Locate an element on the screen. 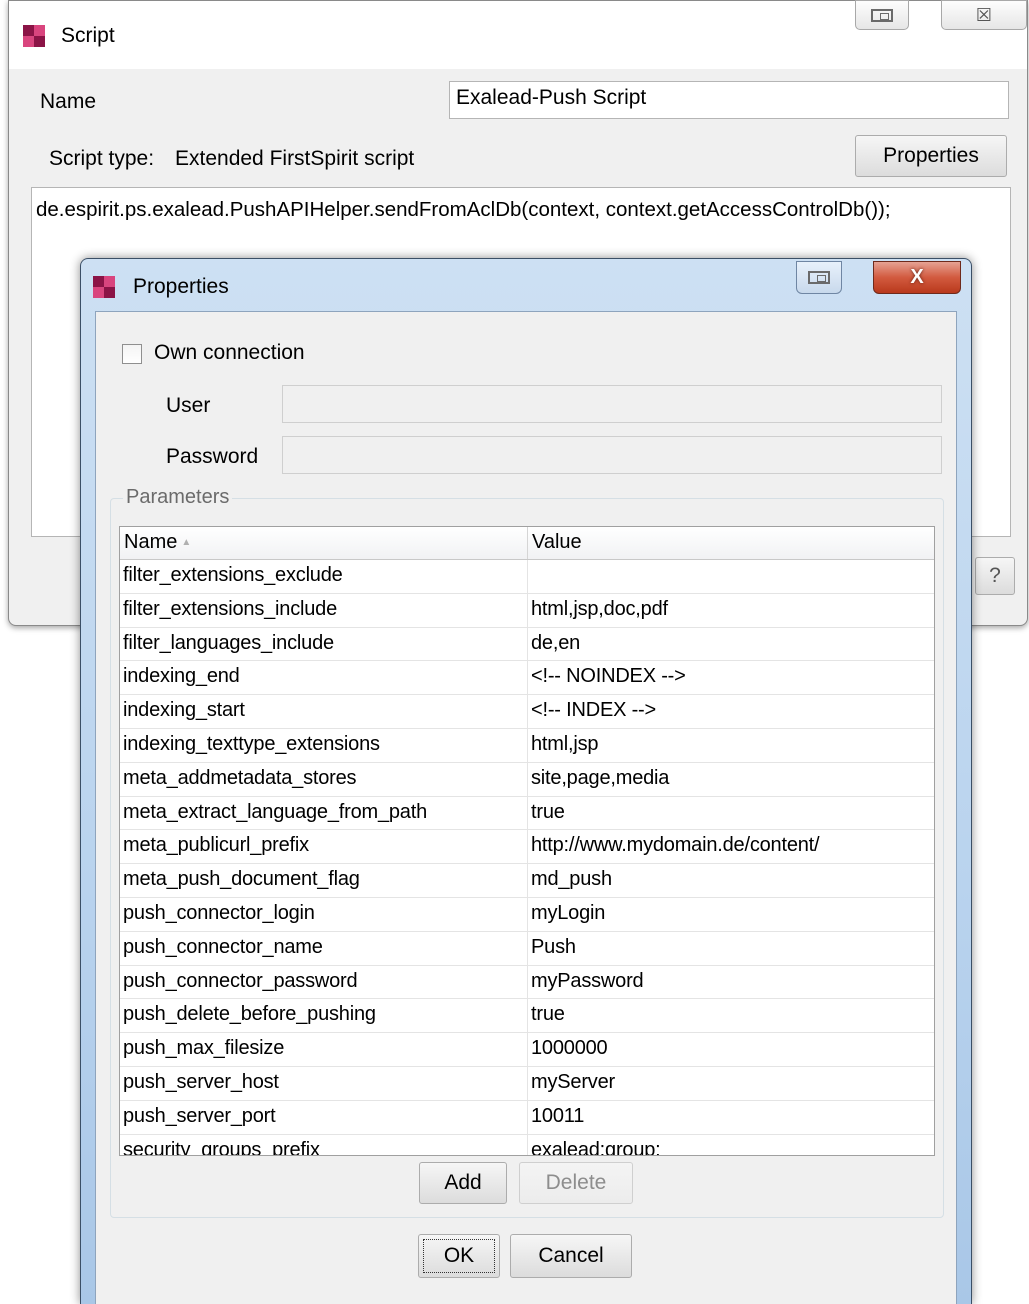 The image size is (1029, 1304). param-value: md_push is located at coordinates (731, 880).